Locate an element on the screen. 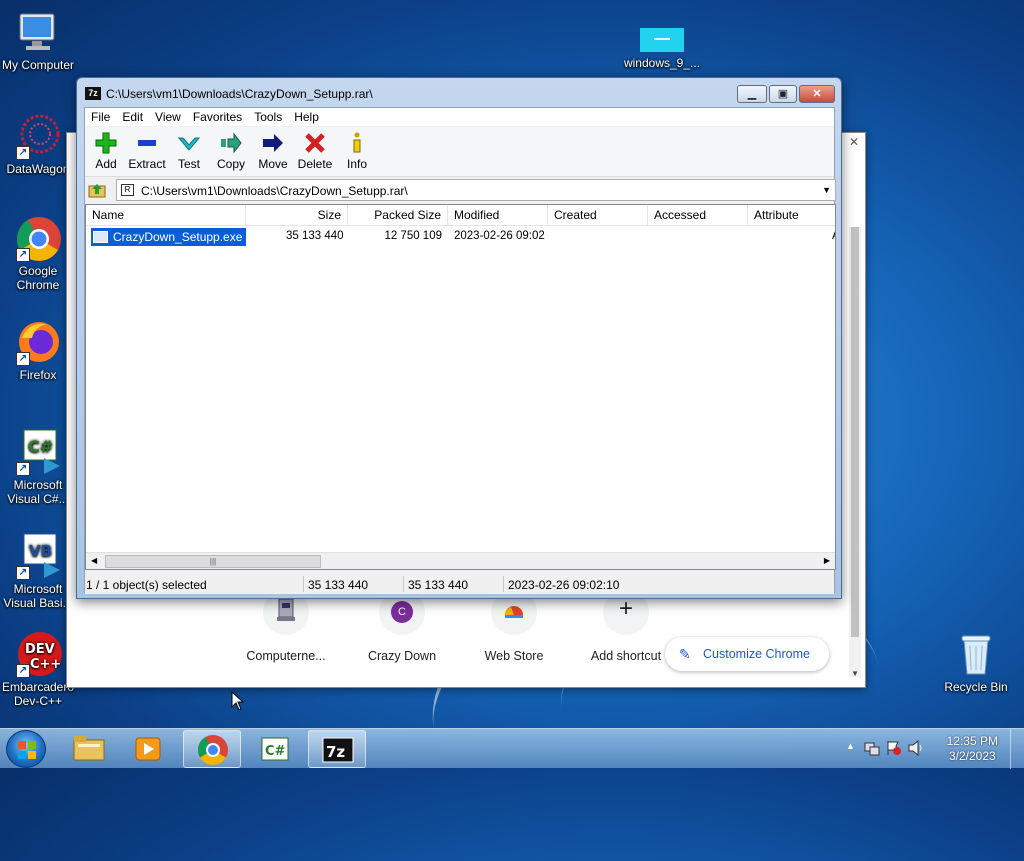 The width and height of the screenshot is (1024, 861). toolbar-label: Move is located at coordinates (273, 164).